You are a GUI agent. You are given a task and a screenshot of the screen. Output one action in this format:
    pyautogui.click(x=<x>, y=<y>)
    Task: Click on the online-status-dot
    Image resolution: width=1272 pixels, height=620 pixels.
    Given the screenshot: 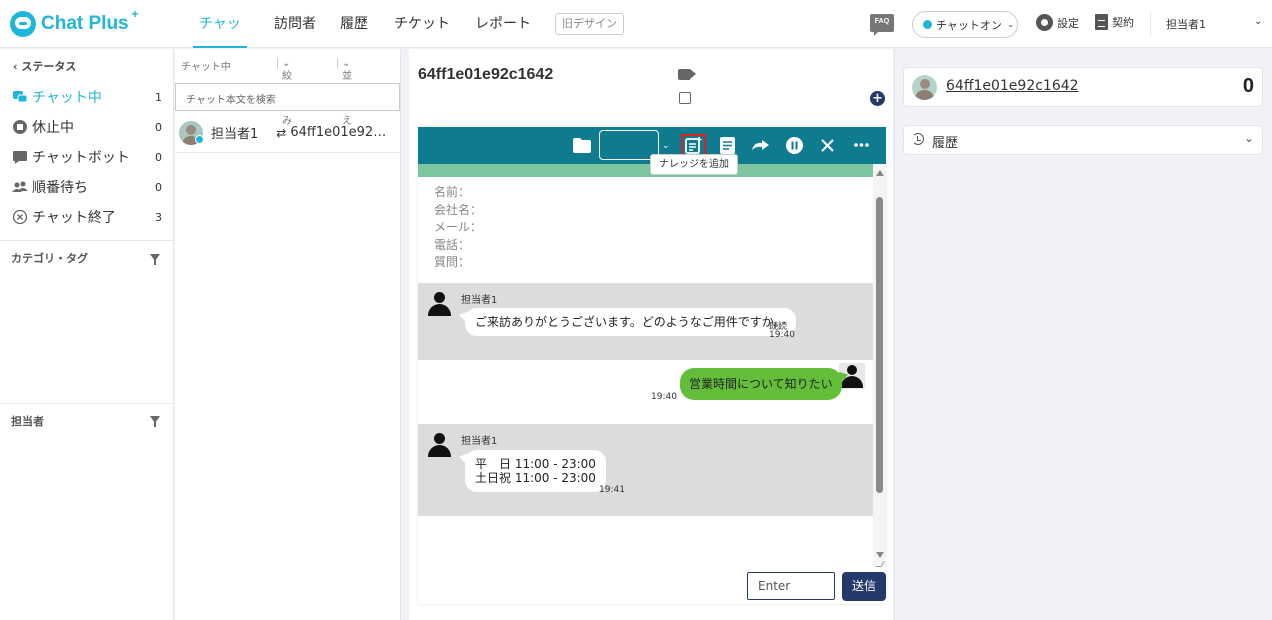 What is the action you would take?
    pyautogui.click(x=199, y=139)
    